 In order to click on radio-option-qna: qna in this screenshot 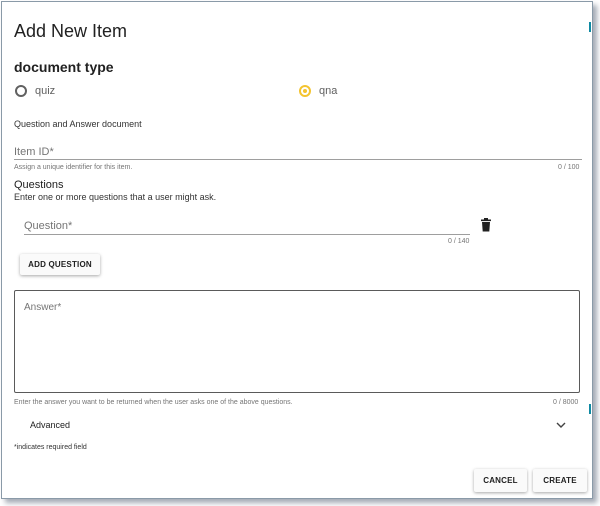, I will do `click(318, 91)`.